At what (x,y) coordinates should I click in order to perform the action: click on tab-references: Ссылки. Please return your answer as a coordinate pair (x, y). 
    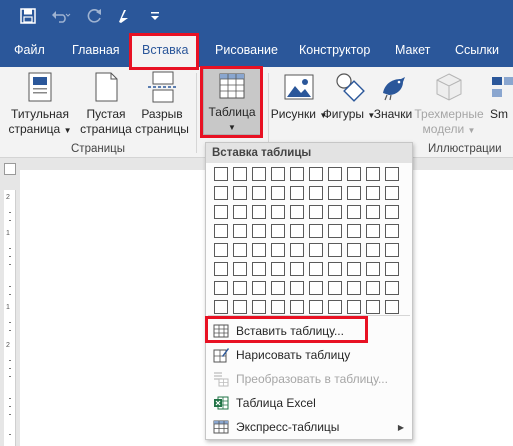
    Looking at the image, I should click on (477, 50).